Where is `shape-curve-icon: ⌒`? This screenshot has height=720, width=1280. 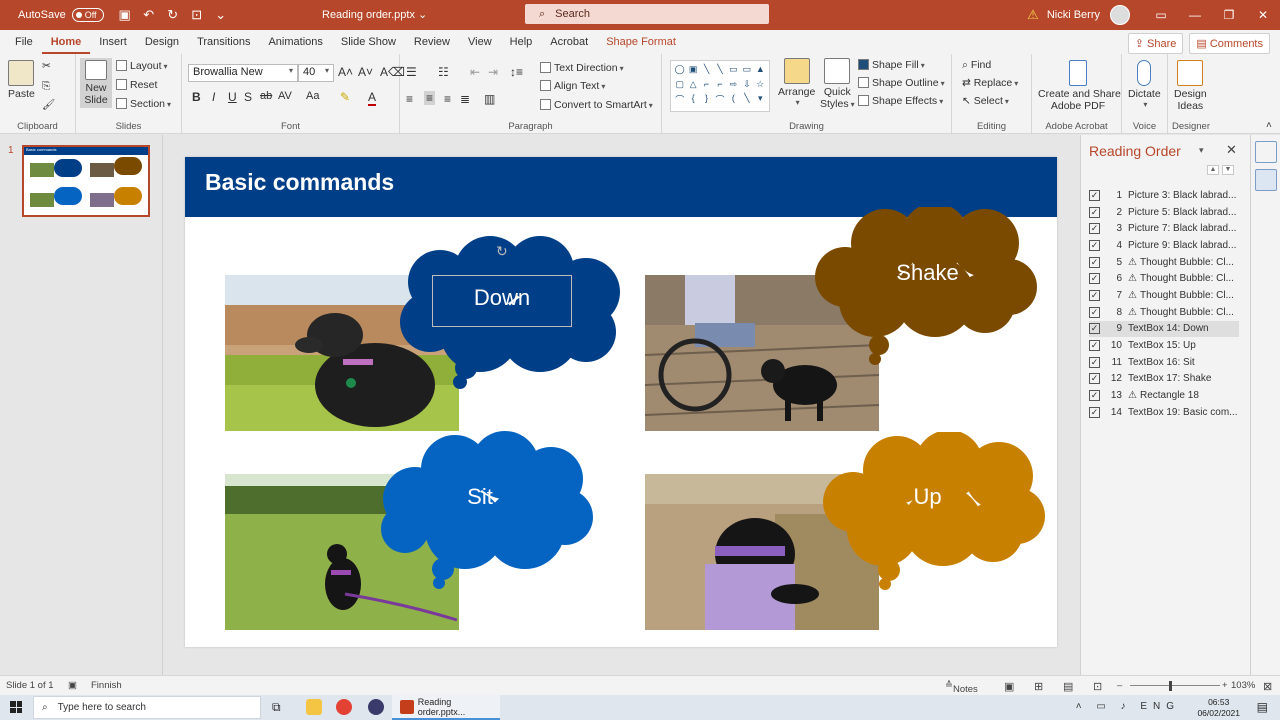 shape-curve-icon: ⌒ is located at coordinates (679, 100).